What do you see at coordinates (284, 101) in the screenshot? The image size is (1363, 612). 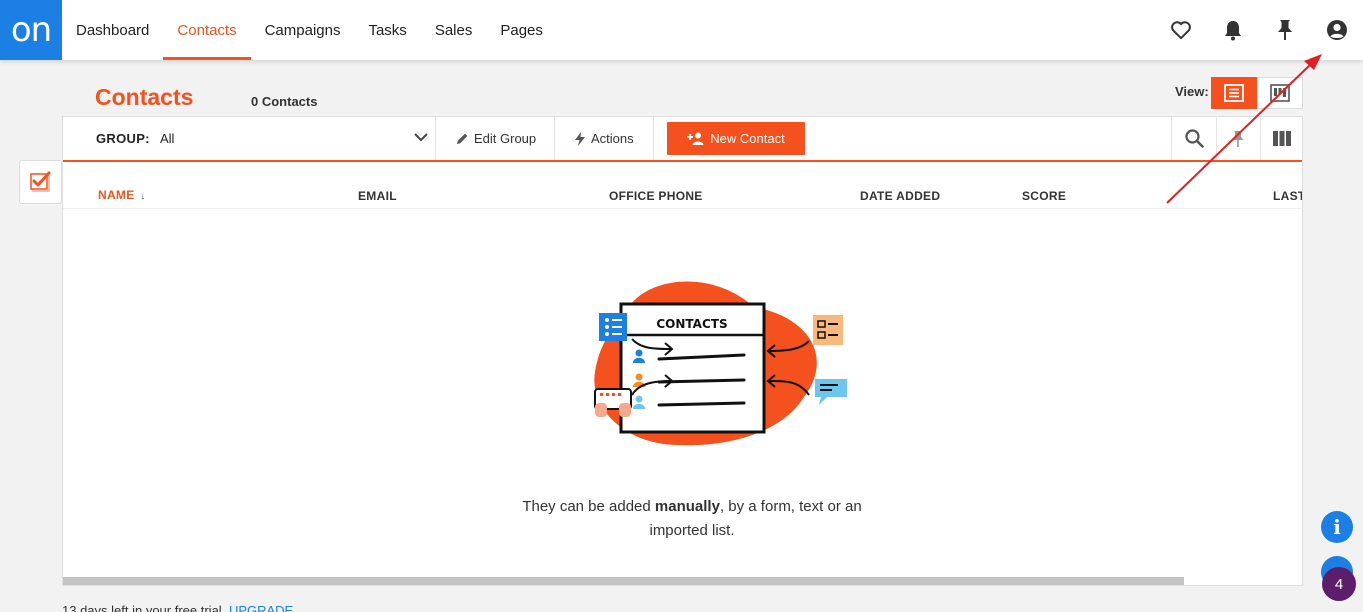 I see `contacts-count: 0 Contacts` at bounding box center [284, 101].